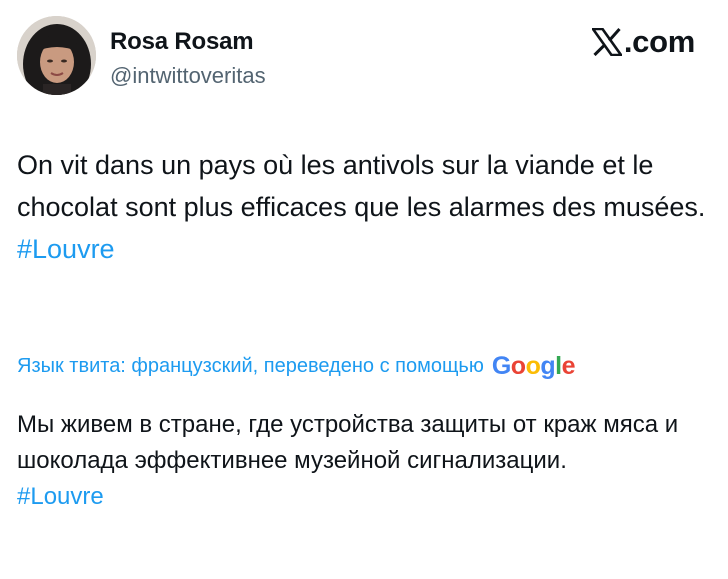  Describe the element at coordinates (367, 497) in the screenshot. I see `translated-hashtag-link: #Louvre` at that location.